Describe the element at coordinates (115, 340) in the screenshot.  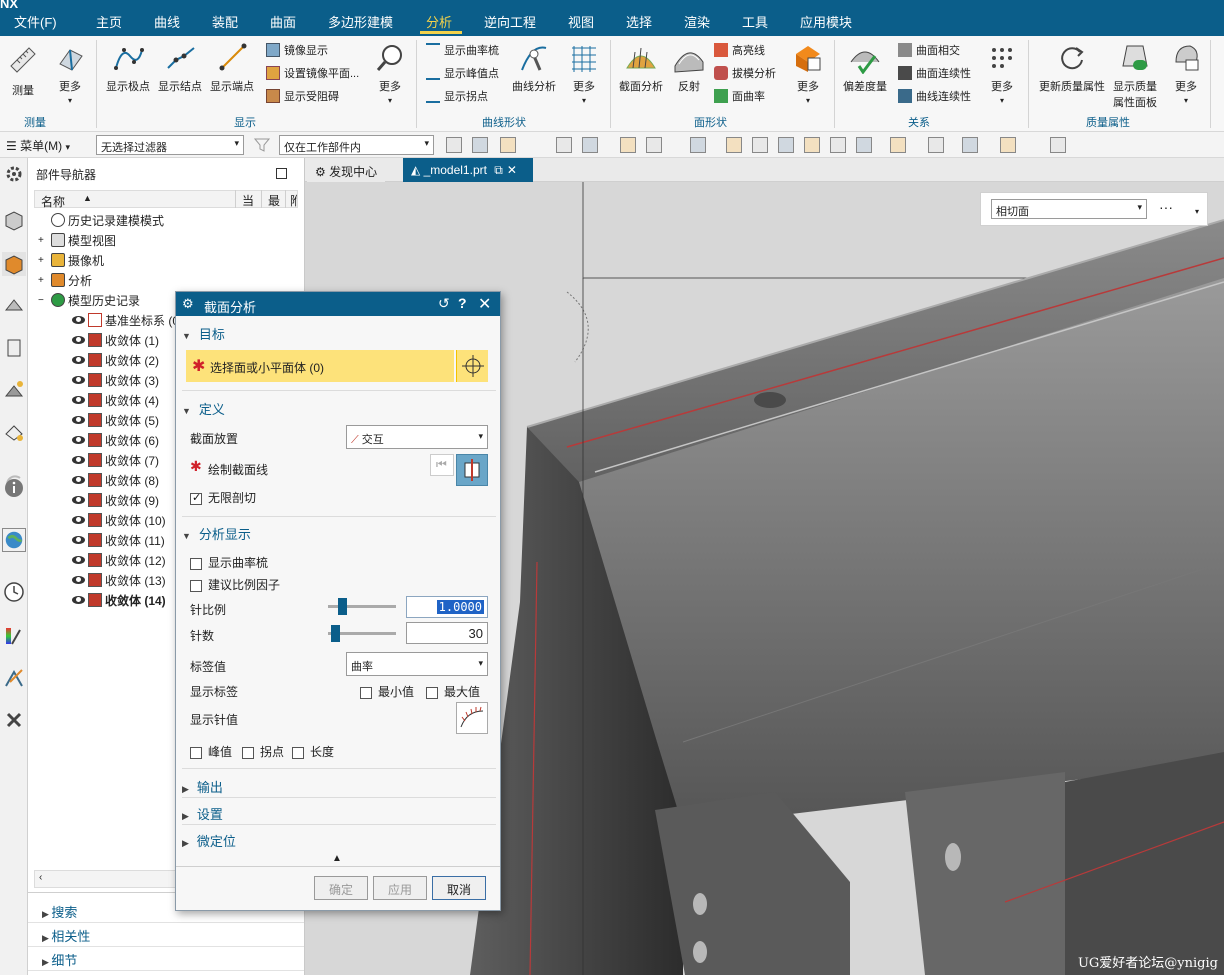
I see `tree-item-body: 收敛体 (1)` at that location.